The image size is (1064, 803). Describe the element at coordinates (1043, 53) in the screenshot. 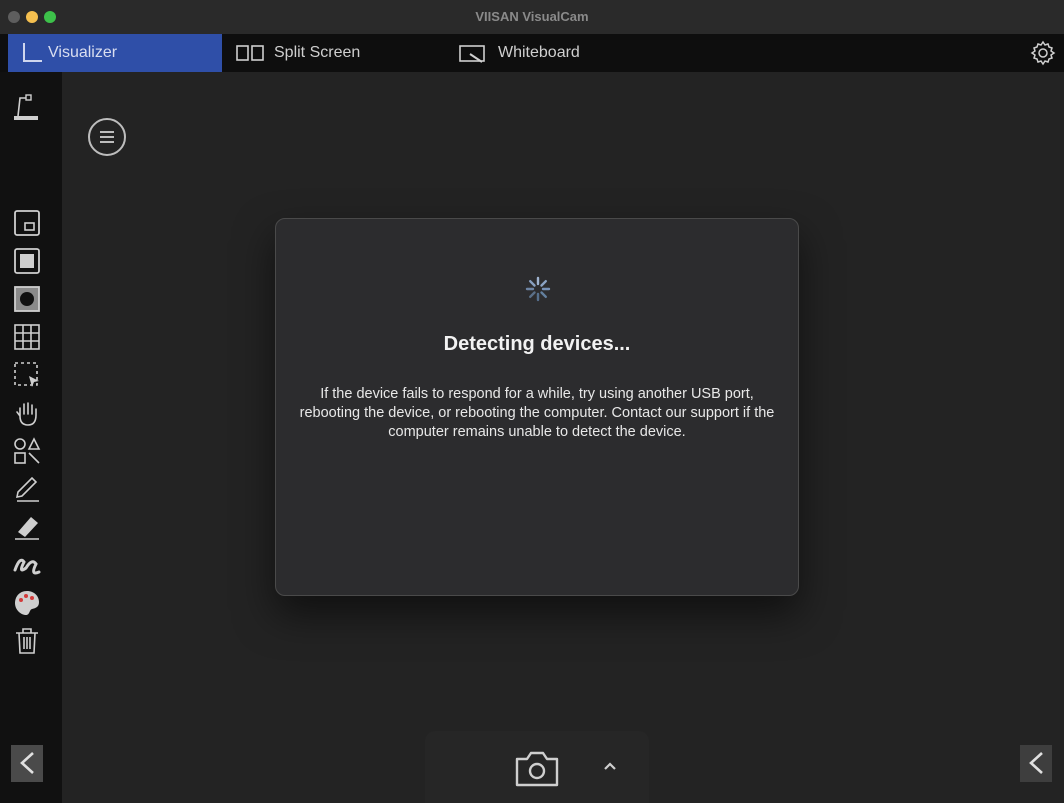

I see `settings-gear-icon` at that location.